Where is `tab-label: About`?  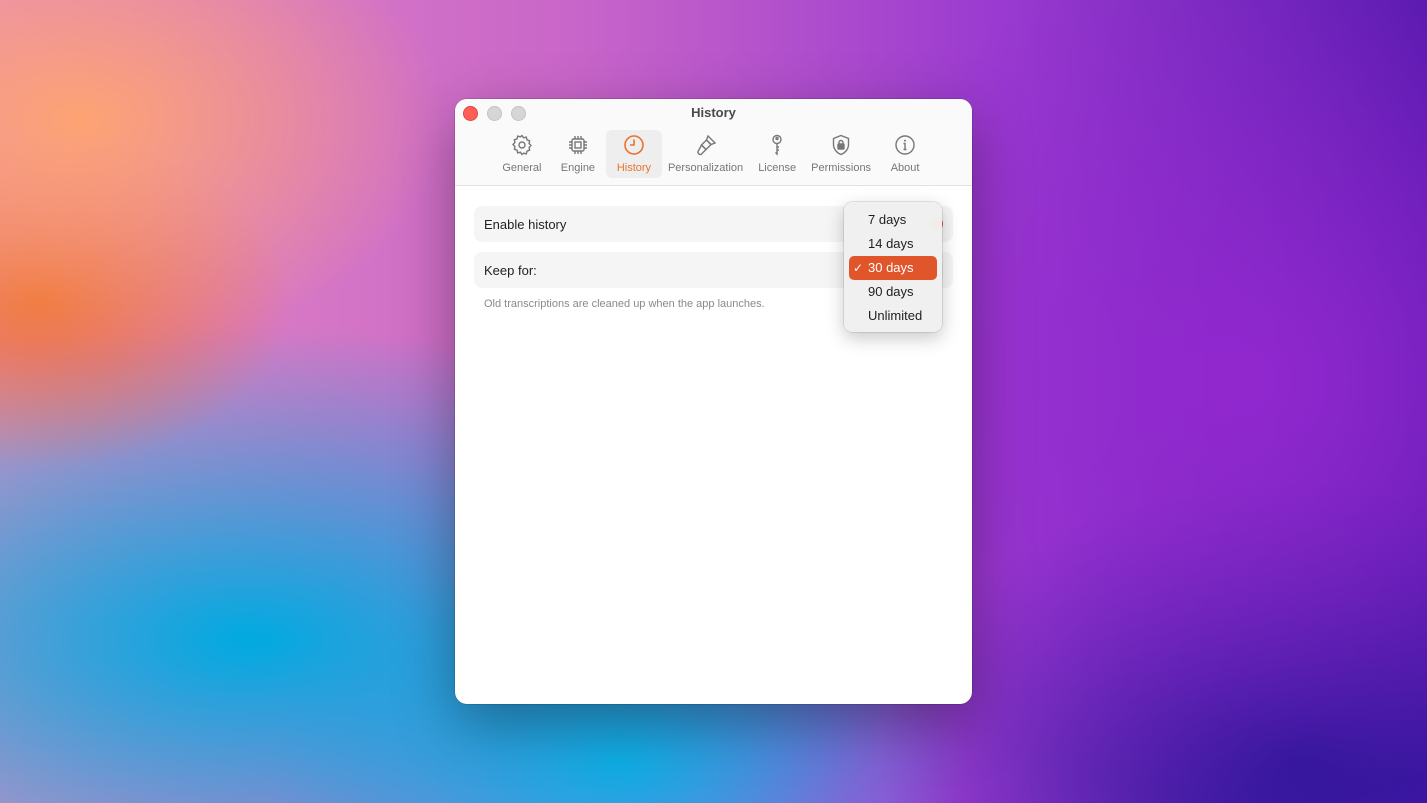
tab-label: About is located at coordinates (905, 168).